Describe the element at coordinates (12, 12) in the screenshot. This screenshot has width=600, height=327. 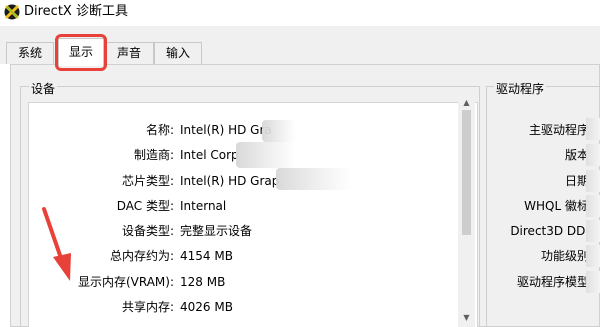
I see `directx-icon` at that location.